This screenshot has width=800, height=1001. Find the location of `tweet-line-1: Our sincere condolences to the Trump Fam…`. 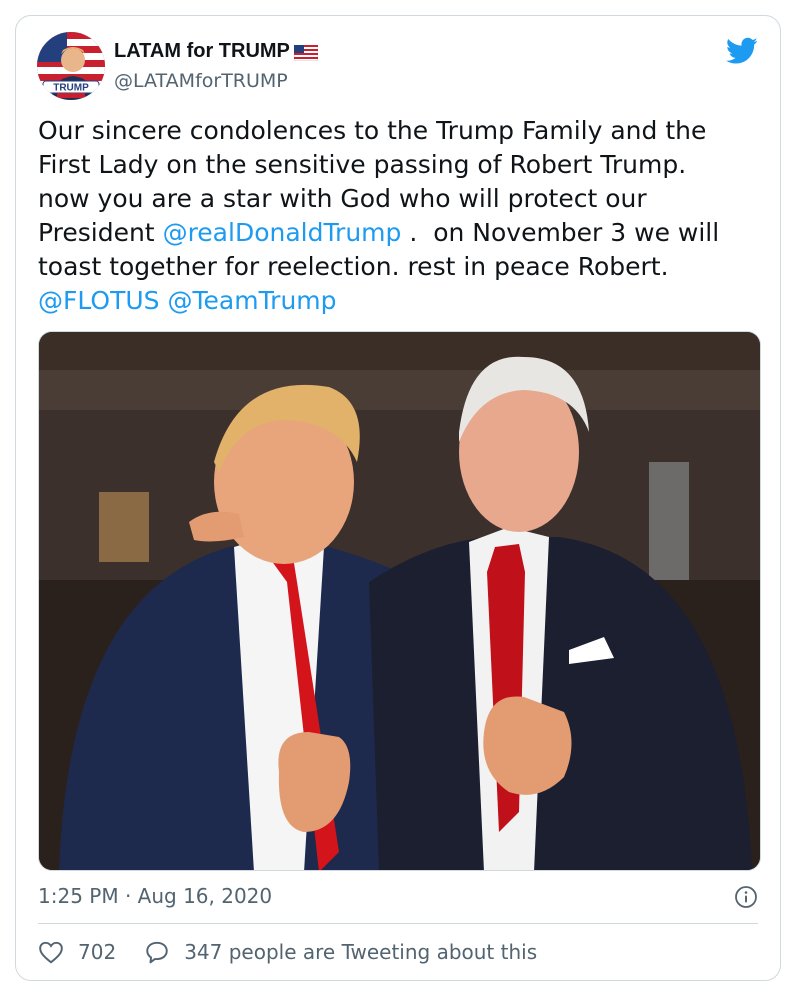

tweet-line-1: Our sincere condolences to the Trump Fam… is located at coordinates (372, 130).